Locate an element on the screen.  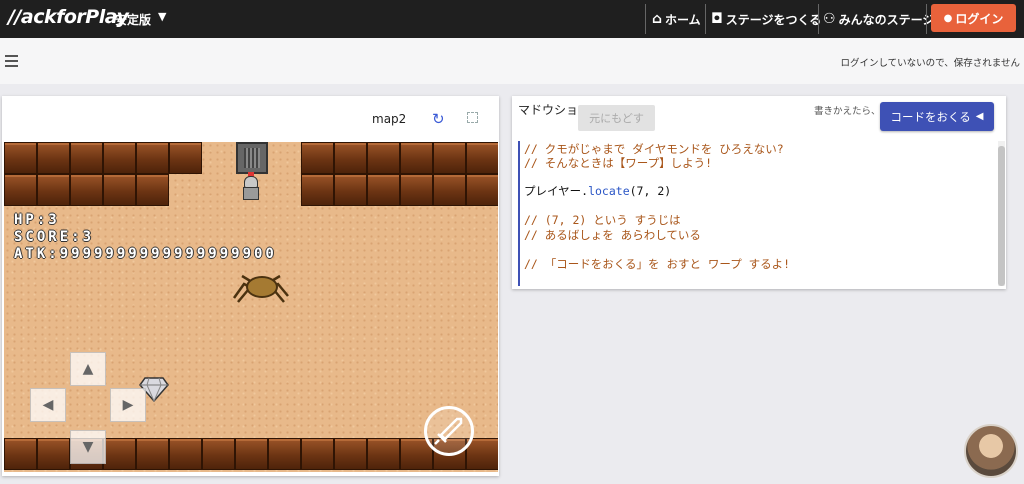
home-icon: ⌂ is located at coordinates (657, 19).